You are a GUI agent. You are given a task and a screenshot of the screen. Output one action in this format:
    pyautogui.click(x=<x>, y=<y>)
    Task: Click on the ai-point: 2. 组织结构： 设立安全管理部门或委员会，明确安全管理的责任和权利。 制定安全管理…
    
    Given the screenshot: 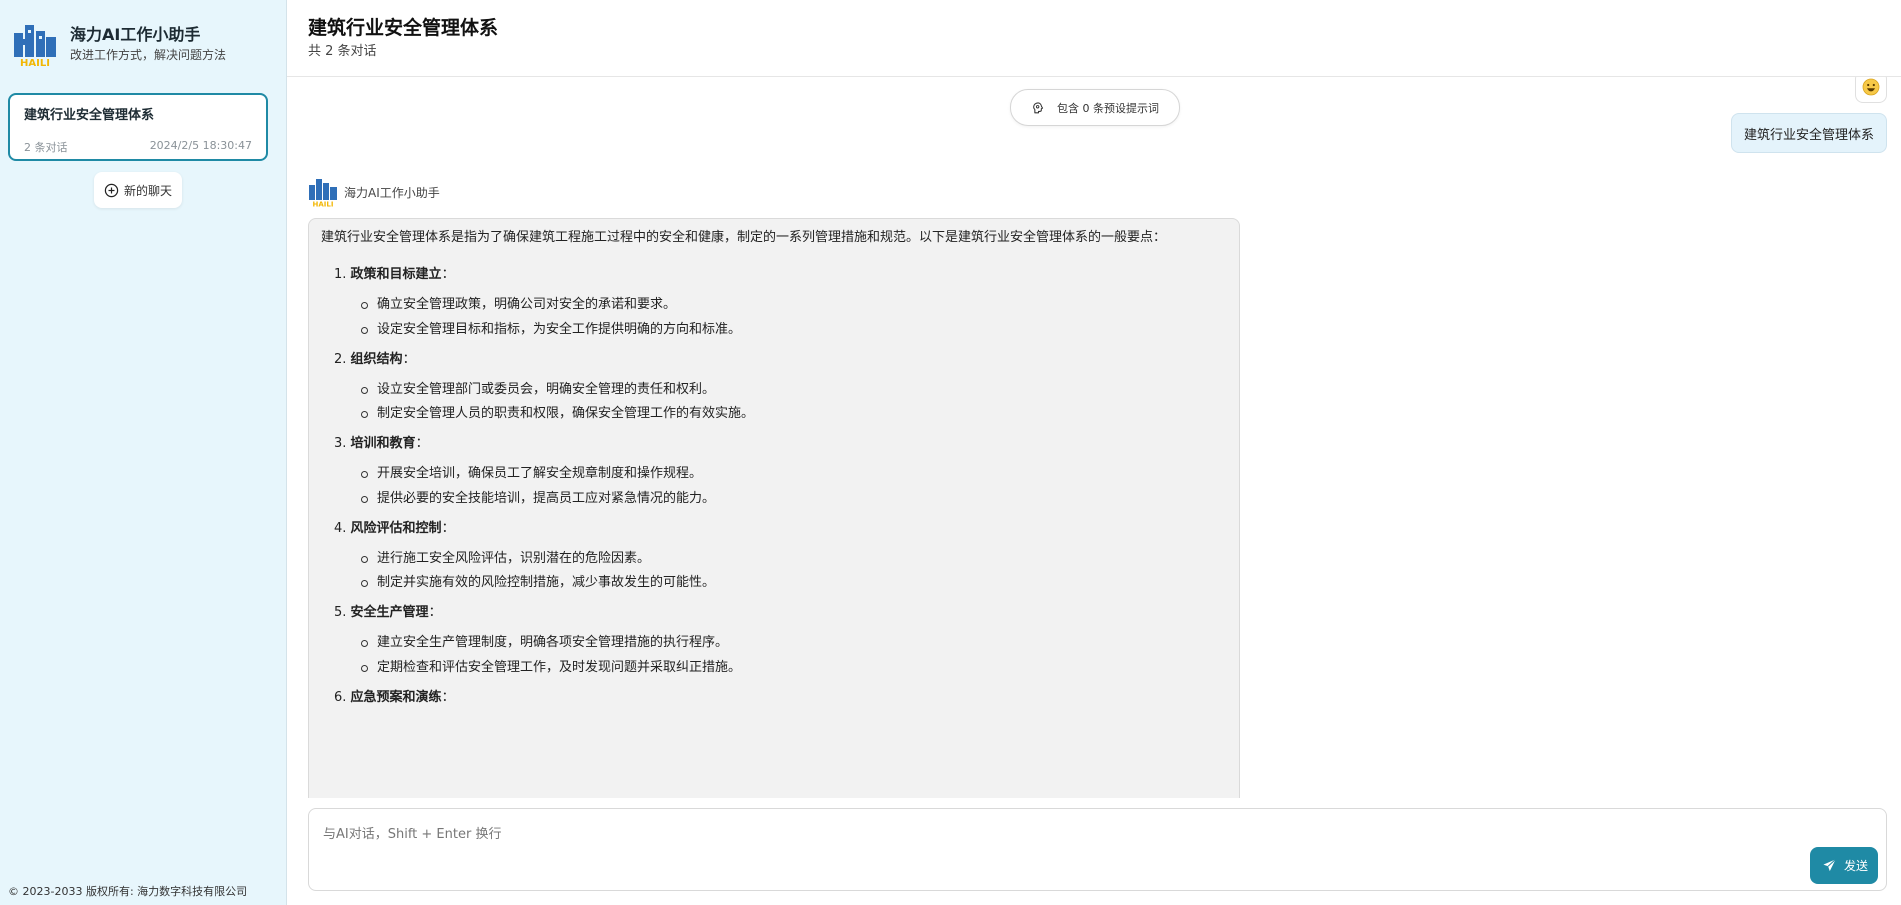 What is the action you would take?
    pyautogui.click(x=780, y=387)
    